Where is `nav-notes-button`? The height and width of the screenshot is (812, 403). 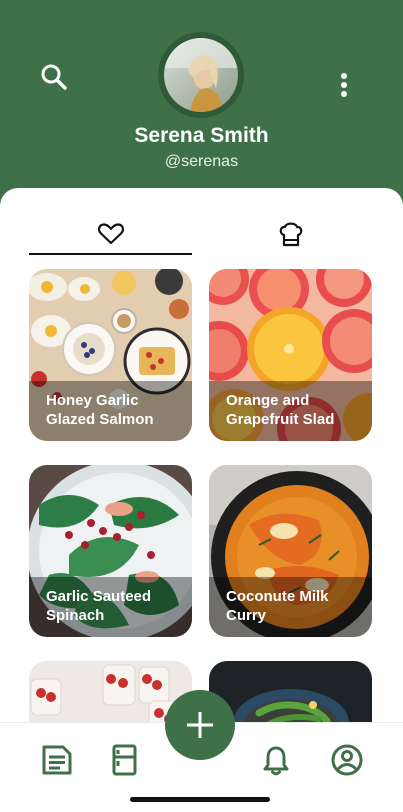 nav-notes-button is located at coordinates (56, 760).